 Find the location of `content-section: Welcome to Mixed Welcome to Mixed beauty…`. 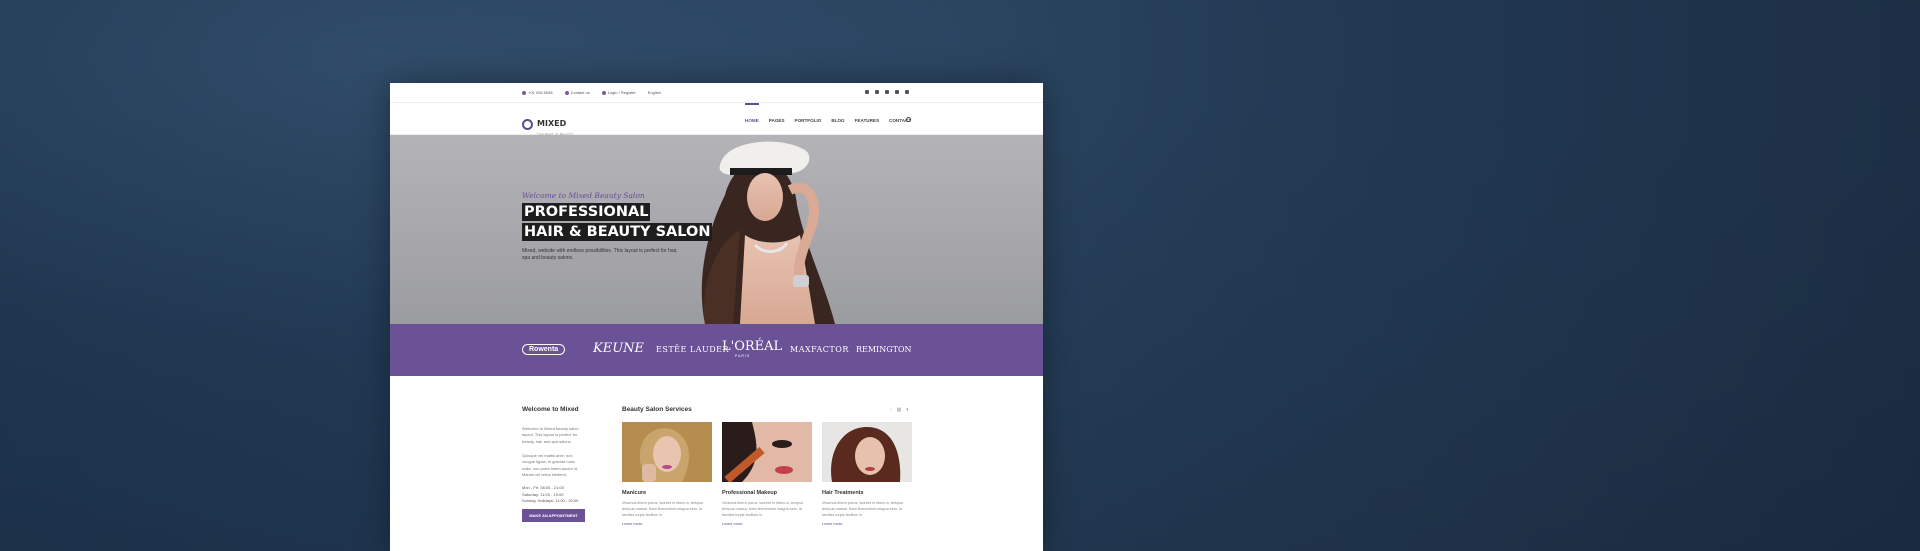

content-section: Welcome to Mixed Welcome to Mixed beauty… is located at coordinates (716, 463).